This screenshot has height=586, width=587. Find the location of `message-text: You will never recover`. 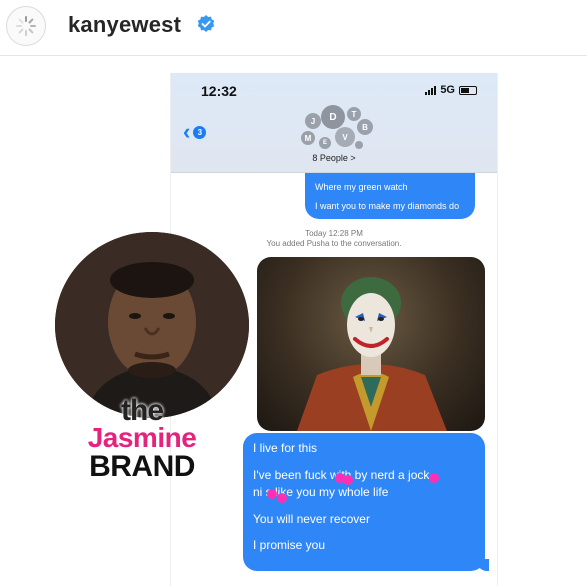

message-text: You will never recover is located at coordinates (311, 518).